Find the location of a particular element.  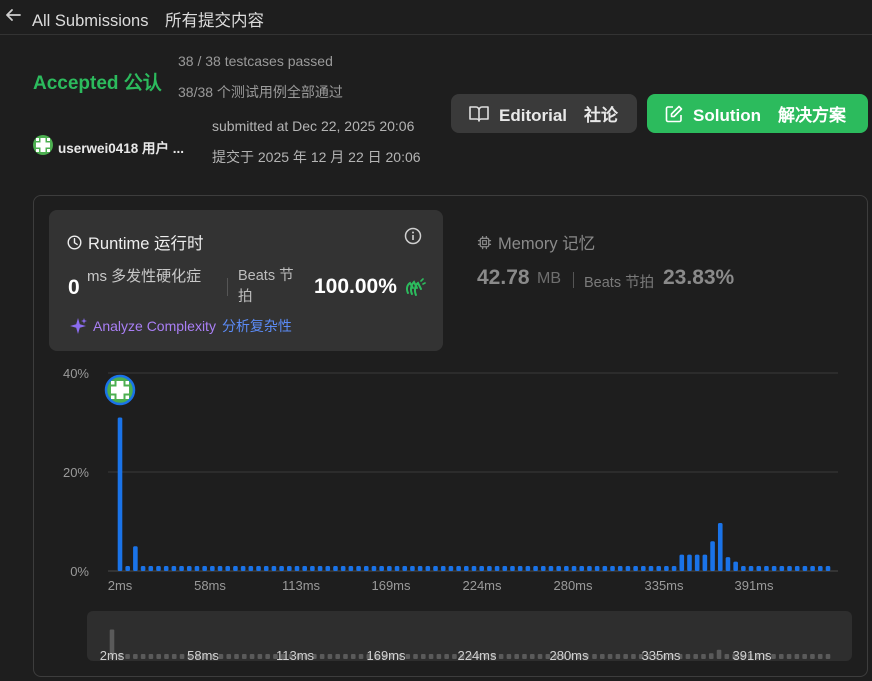

minimap-tick-label: 113ms is located at coordinates (295, 655).